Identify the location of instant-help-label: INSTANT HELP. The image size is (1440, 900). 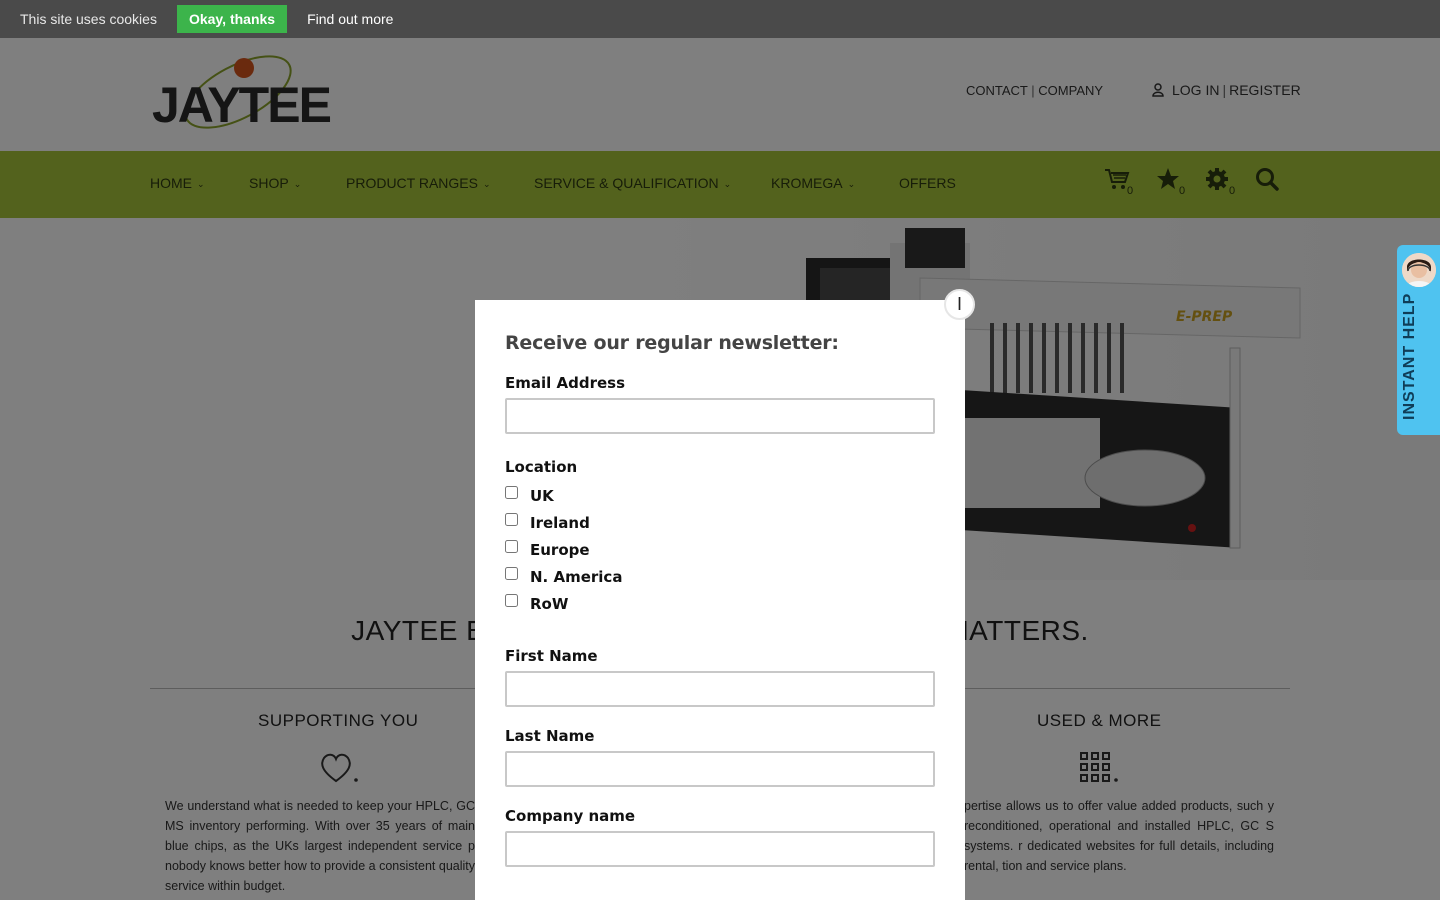
(1409, 356).